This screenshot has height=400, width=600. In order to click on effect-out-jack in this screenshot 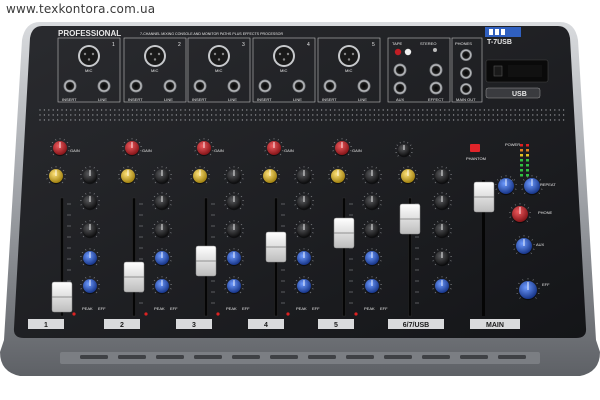, I will do `click(436, 88)`.